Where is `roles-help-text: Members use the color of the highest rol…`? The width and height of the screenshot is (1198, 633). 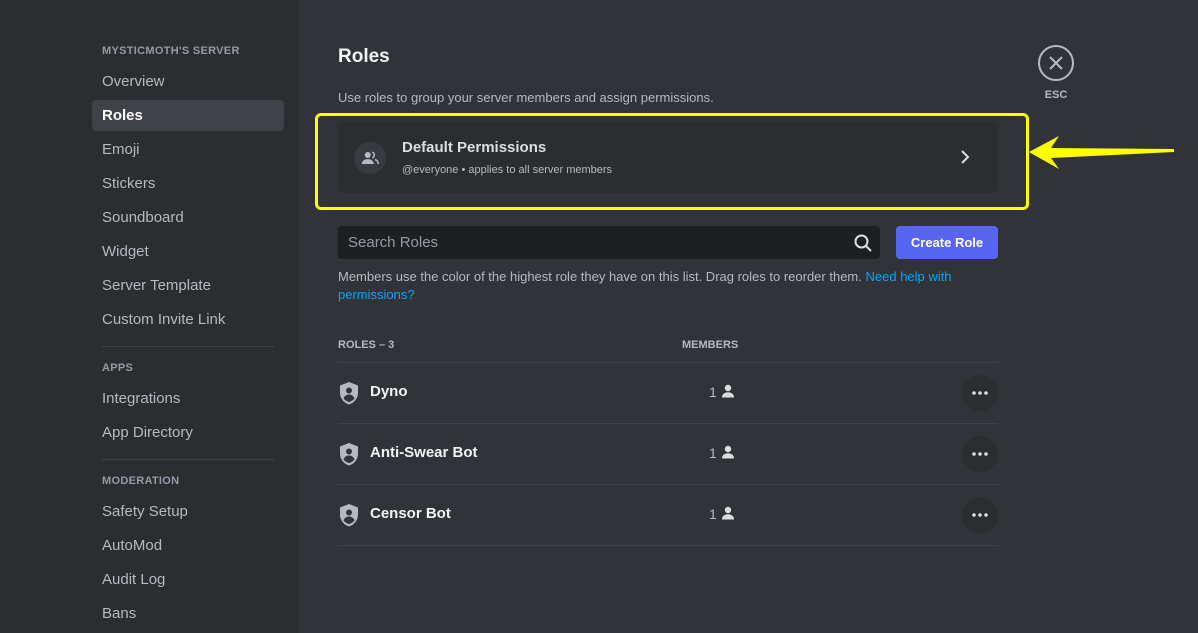
roles-help-text: Members use the color of the highest rol… is located at coordinates (668, 286).